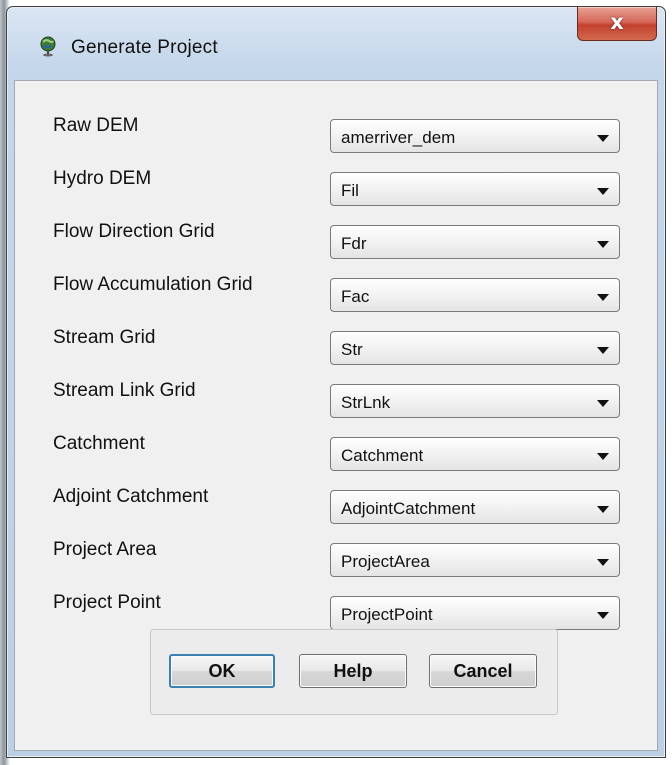  Describe the element at coordinates (475, 560) in the screenshot. I see `project-area-dropdown: ProjectArea` at that location.